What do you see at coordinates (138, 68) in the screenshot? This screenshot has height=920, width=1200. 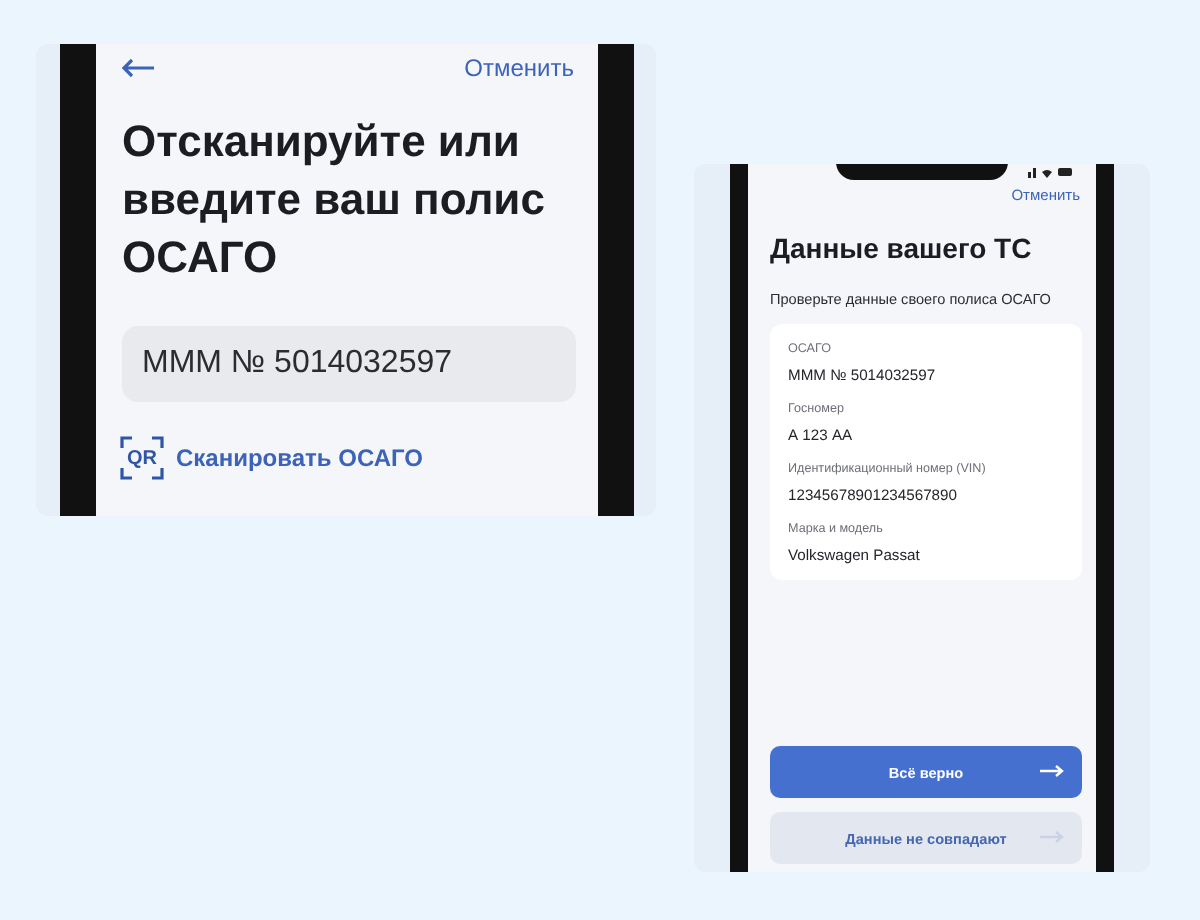 I see `back-arrow-icon` at bounding box center [138, 68].